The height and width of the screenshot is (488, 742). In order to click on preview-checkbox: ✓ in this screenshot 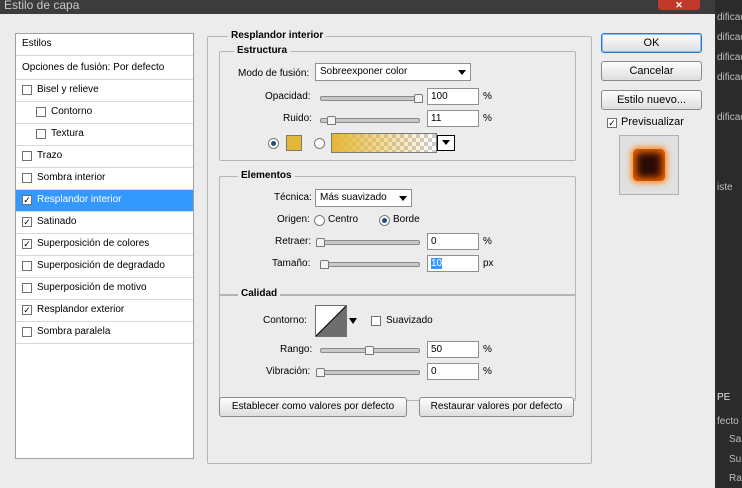, I will do `click(612, 123)`.